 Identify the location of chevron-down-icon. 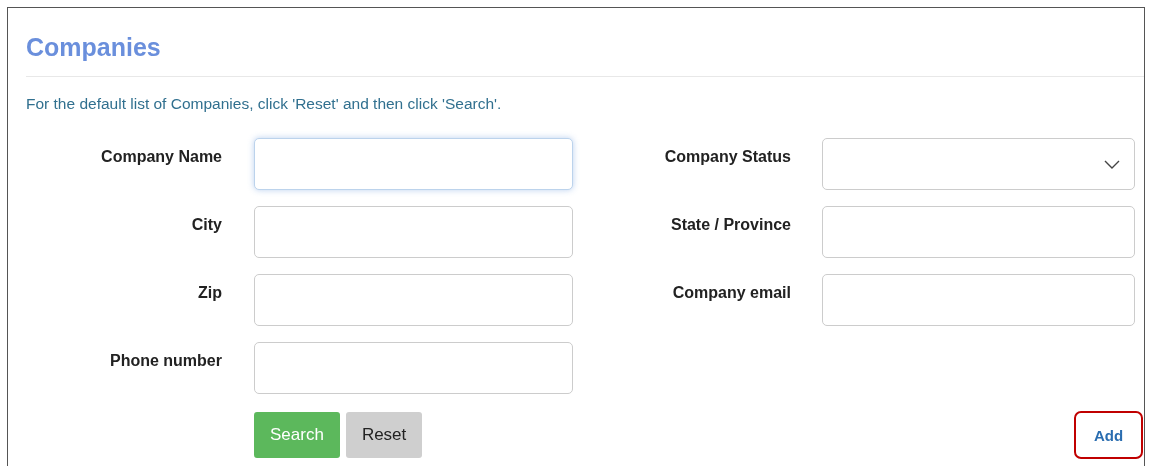
(1112, 164).